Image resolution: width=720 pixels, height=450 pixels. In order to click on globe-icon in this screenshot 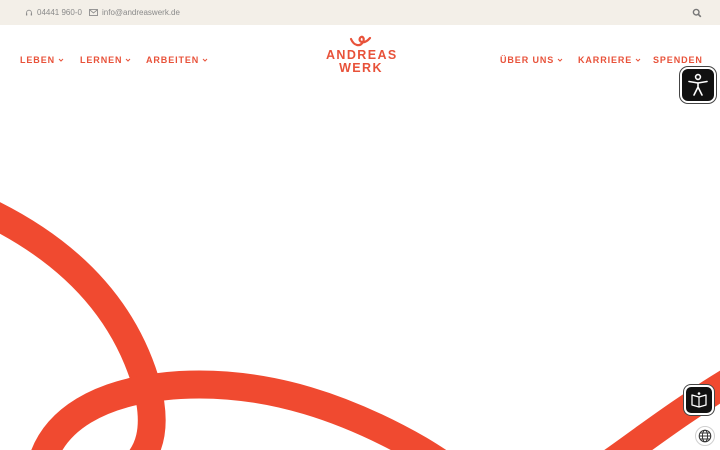, I will do `click(705, 436)`.